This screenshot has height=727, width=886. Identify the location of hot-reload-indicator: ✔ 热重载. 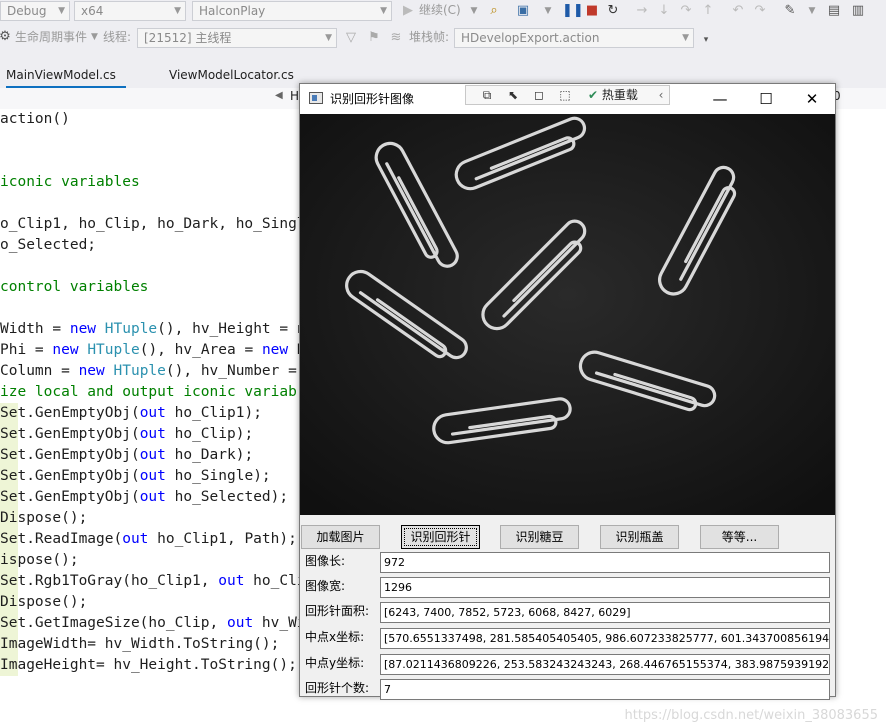
(613, 95).